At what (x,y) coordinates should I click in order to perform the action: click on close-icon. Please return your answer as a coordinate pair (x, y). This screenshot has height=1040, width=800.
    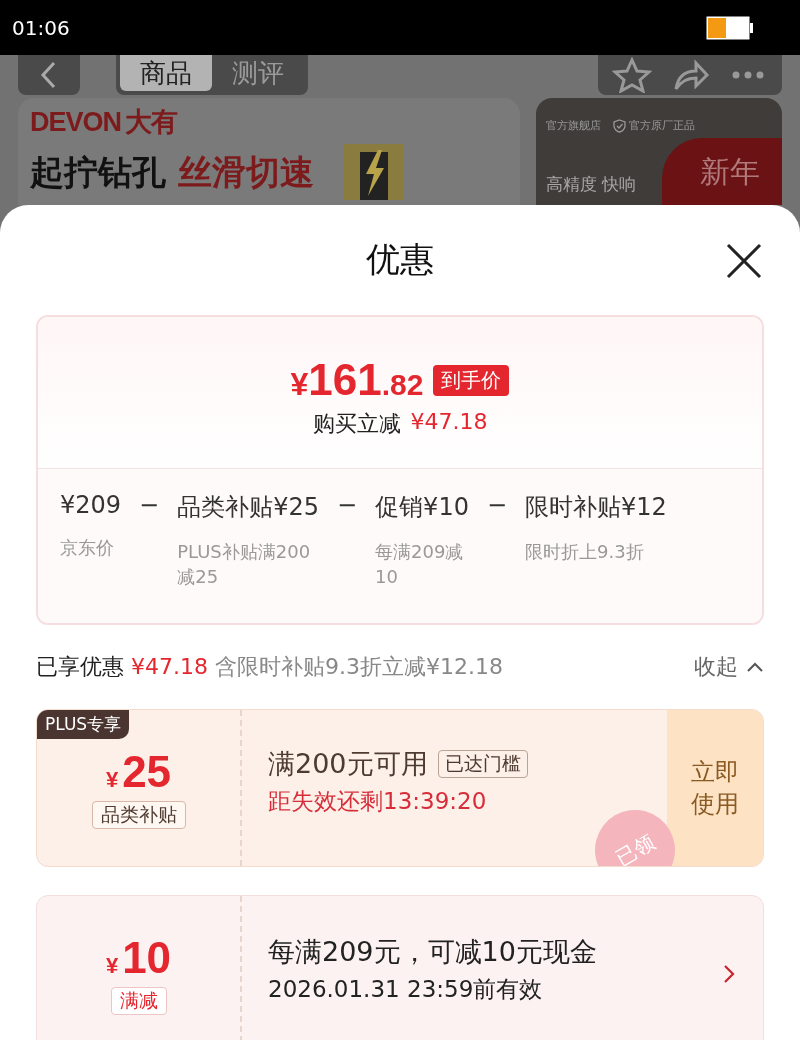
    Looking at the image, I should click on (744, 261).